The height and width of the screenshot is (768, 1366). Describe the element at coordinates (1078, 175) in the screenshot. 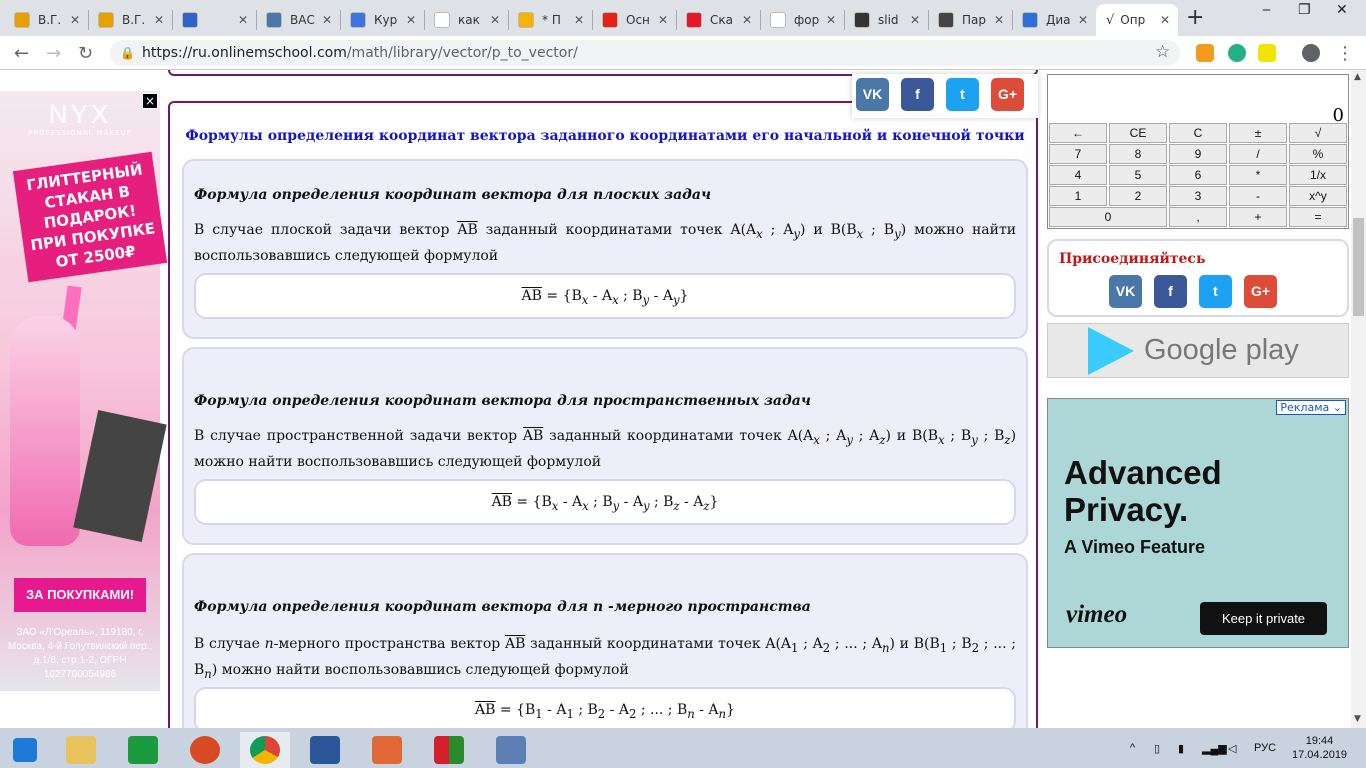

I see `calc-button: 4` at that location.